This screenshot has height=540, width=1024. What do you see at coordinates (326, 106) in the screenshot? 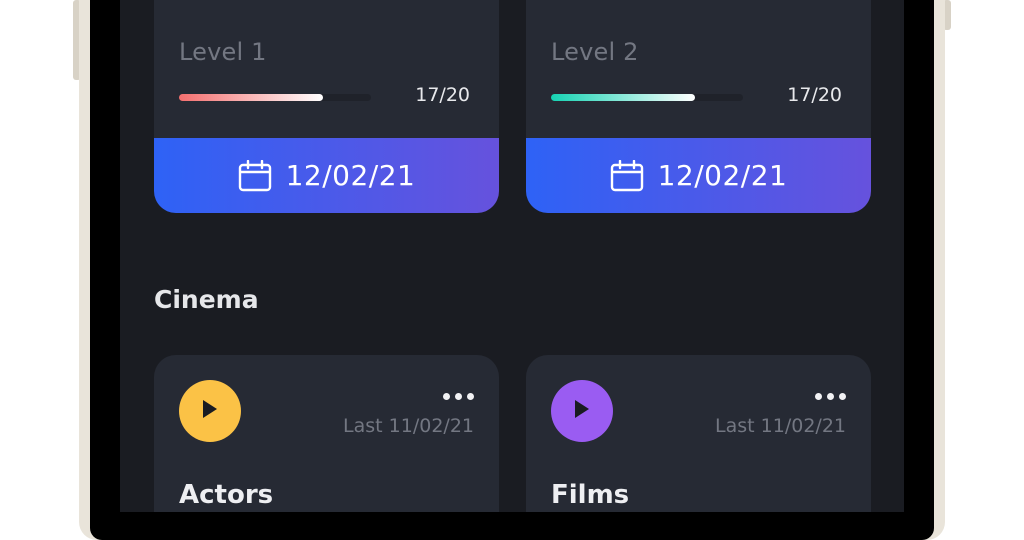
I see `level-card-1: Level 1 17/20 12/02/21` at bounding box center [326, 106].